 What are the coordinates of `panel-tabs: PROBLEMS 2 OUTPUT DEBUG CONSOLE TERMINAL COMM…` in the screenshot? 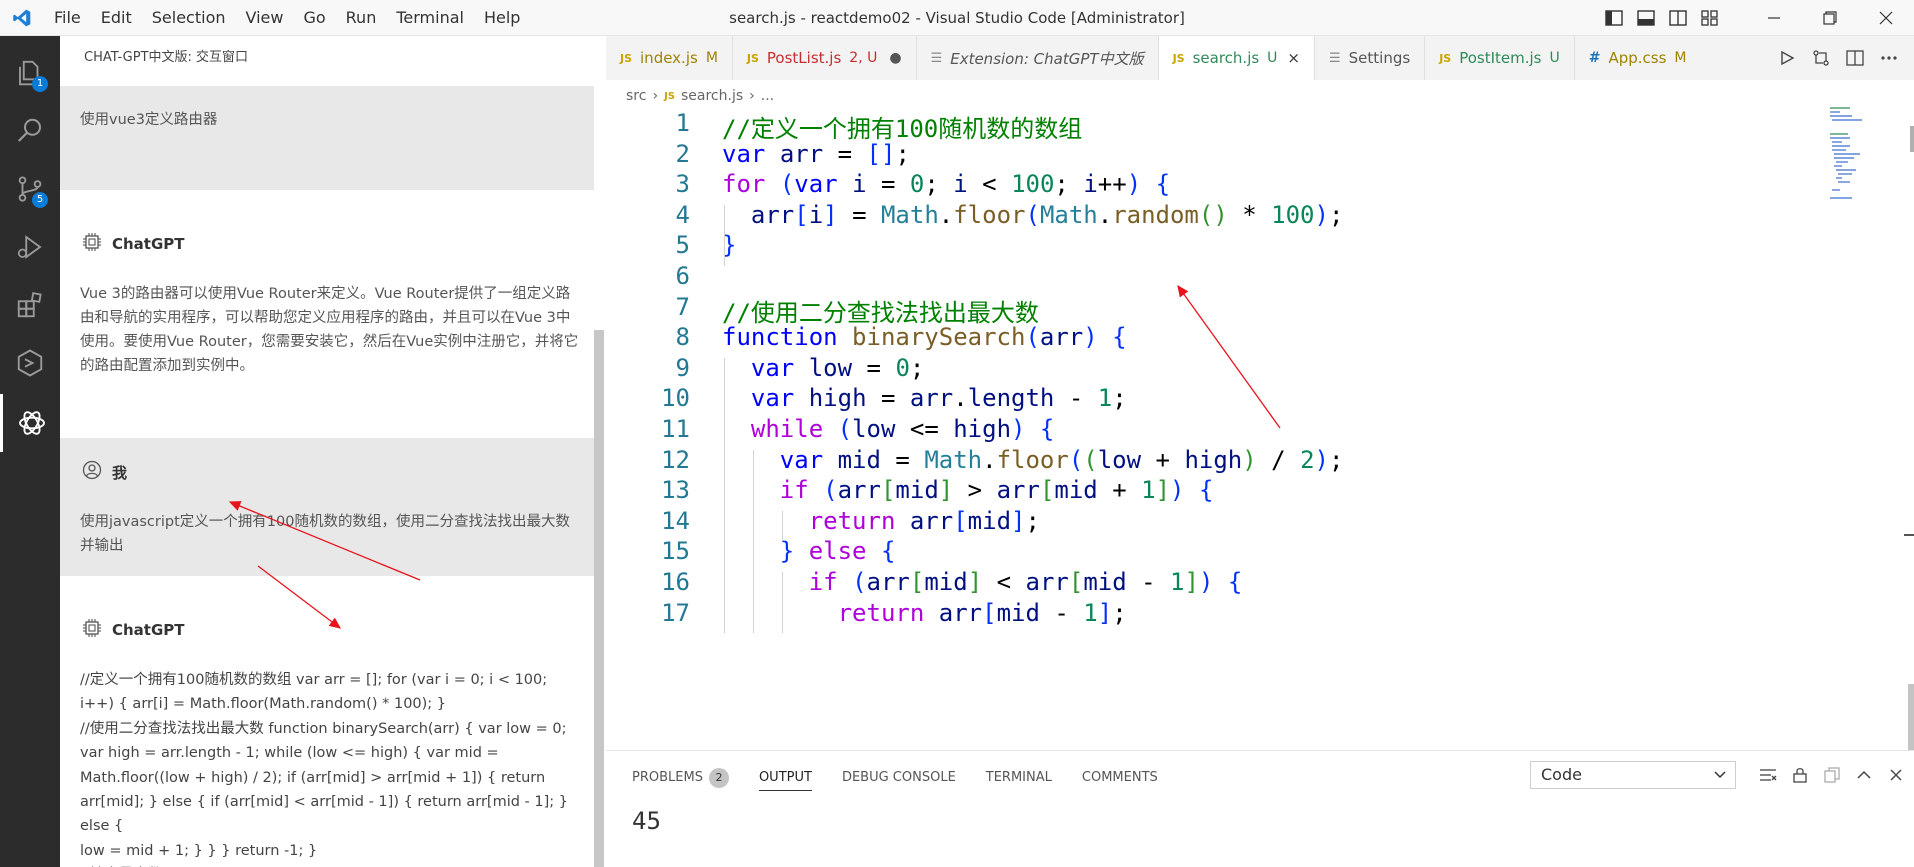 It's located at (910, 778).